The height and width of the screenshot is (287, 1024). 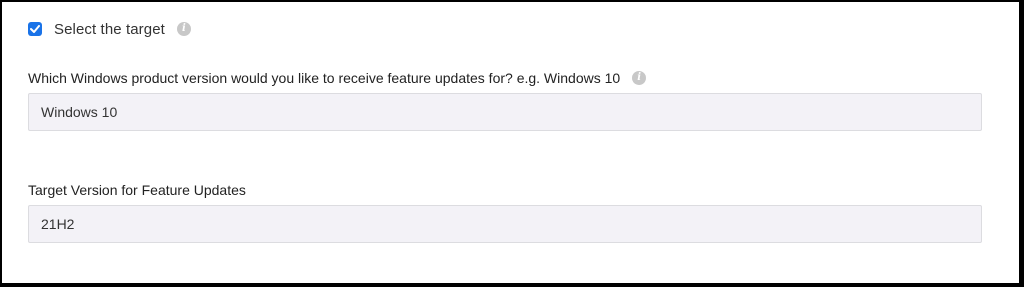 I want to click on target-version-label-text: Target Version for Feature Updates, so click(x=137, y=190).